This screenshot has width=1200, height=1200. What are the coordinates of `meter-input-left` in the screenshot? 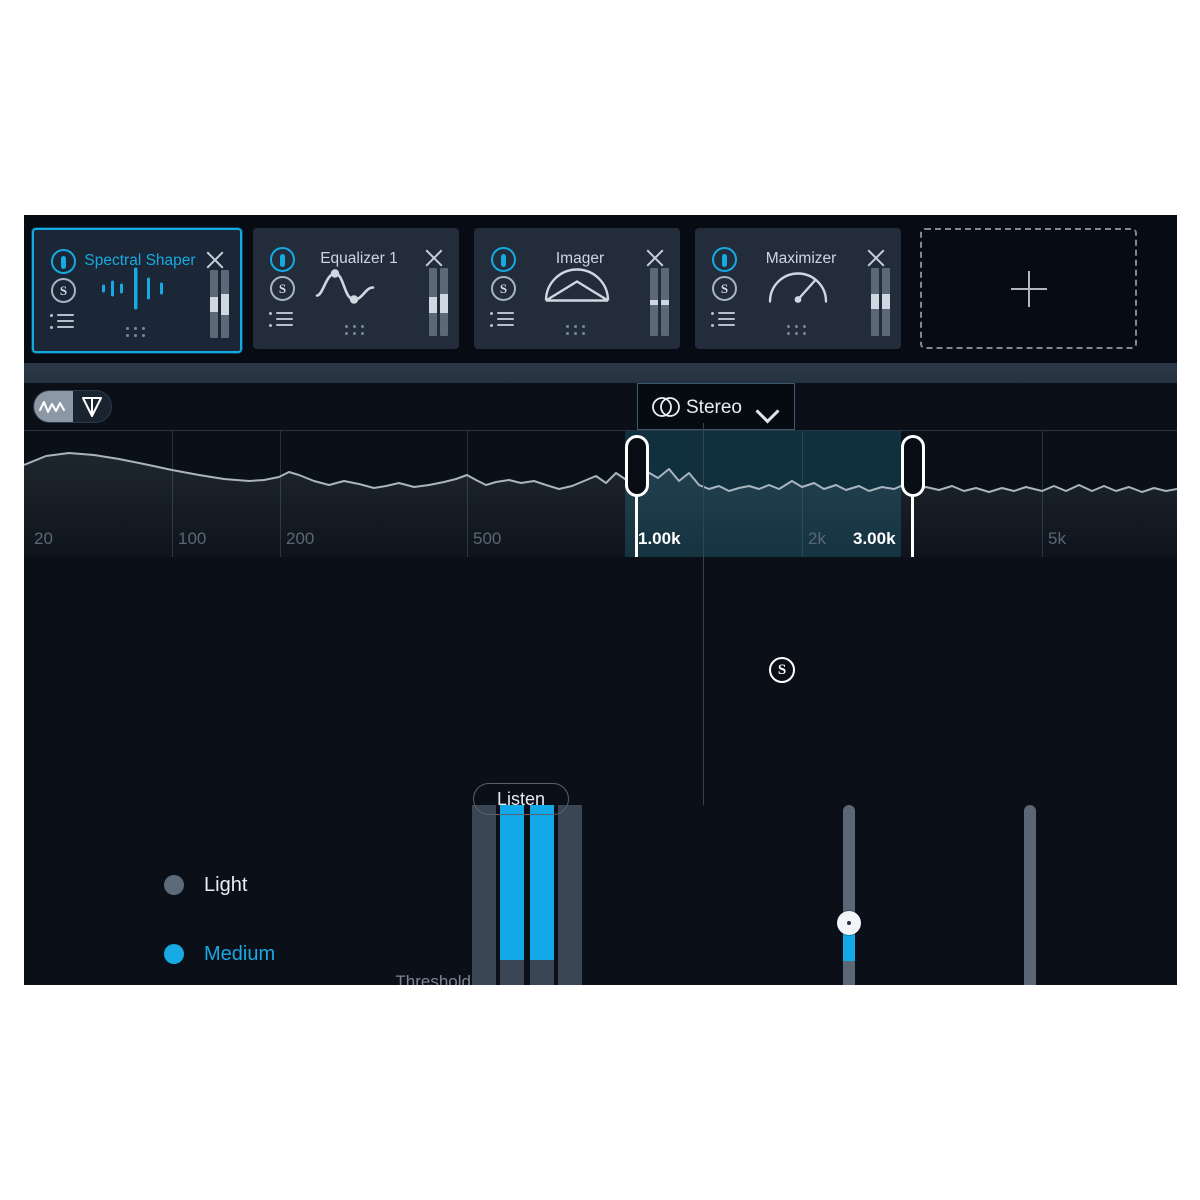 It's located at (484, 895).